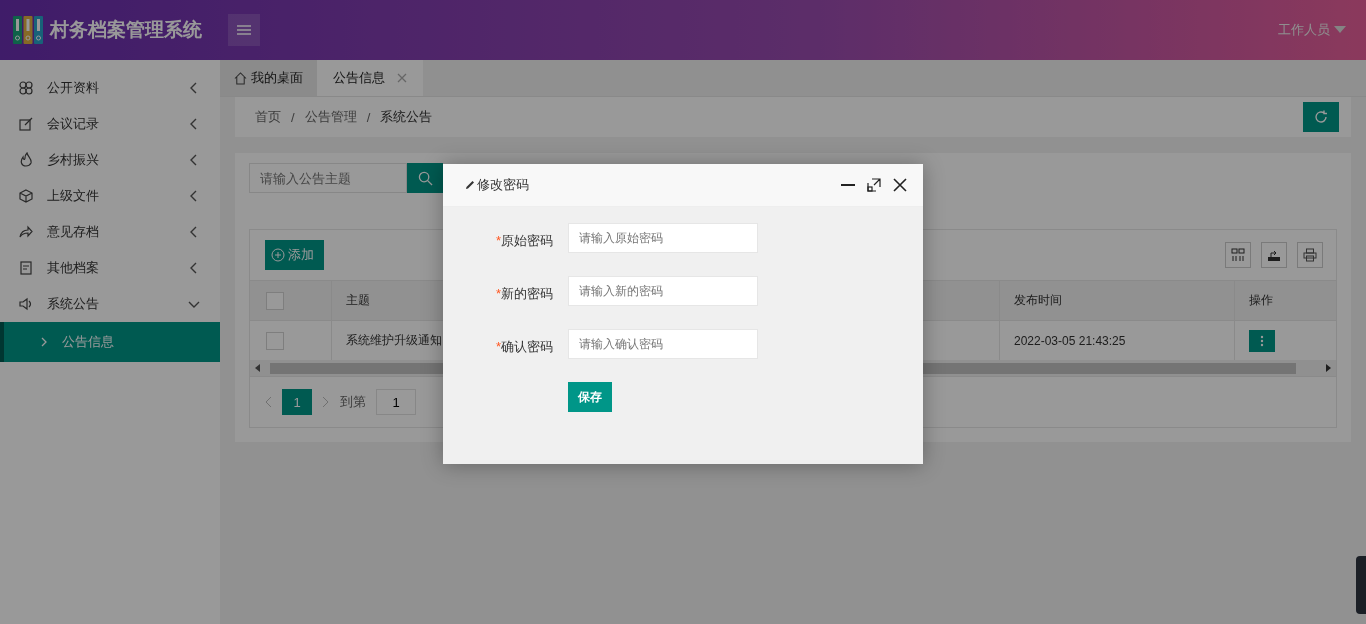 This screenshot has height=624, width=1366. I want to click on previous-page-icon, so click(268, 402).